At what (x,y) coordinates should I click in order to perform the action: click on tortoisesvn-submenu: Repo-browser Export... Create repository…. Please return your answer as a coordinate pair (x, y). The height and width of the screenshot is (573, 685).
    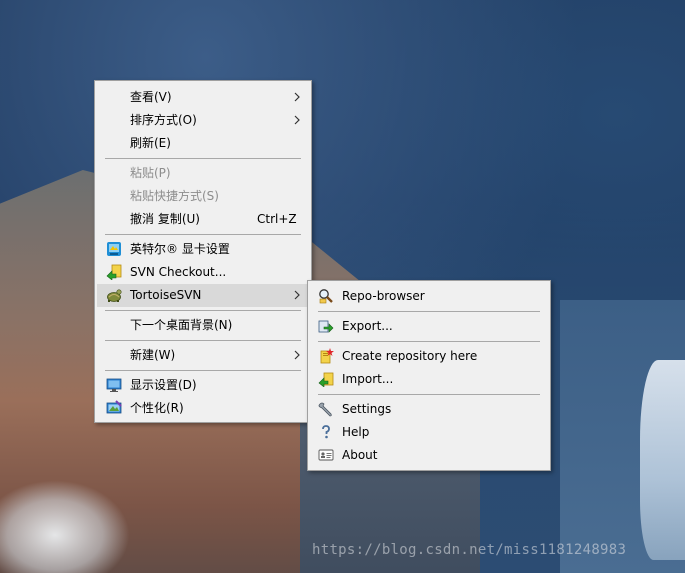
    Looking at the image, I should click on (429, 375).